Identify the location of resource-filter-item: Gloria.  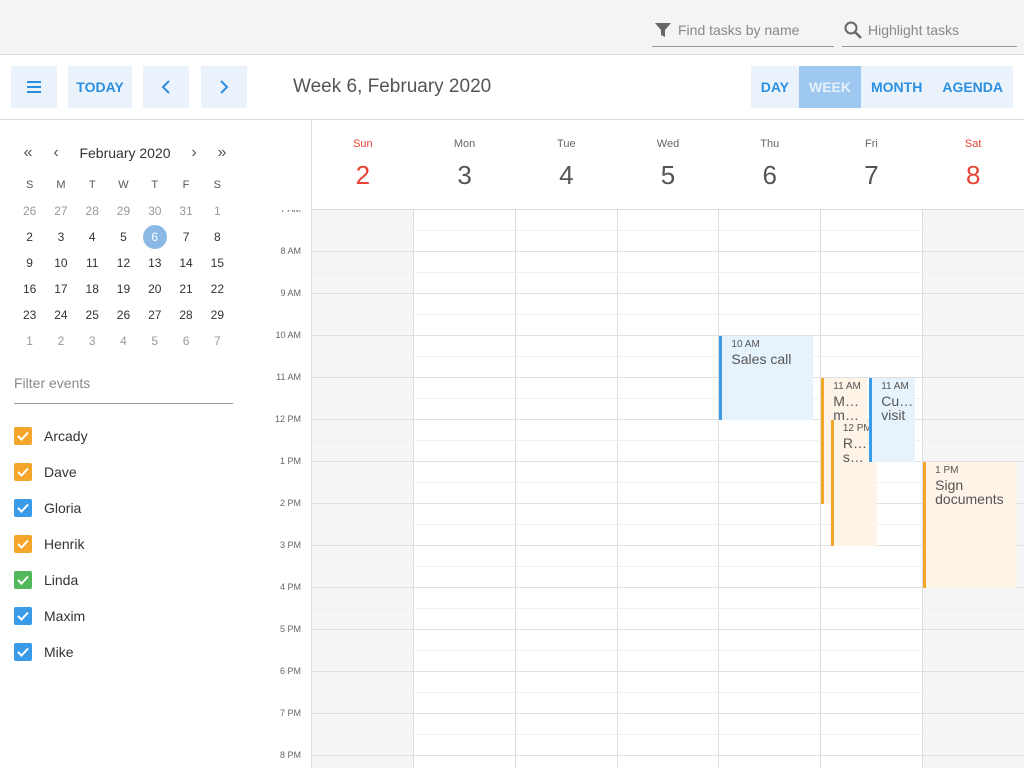
(51, 508).